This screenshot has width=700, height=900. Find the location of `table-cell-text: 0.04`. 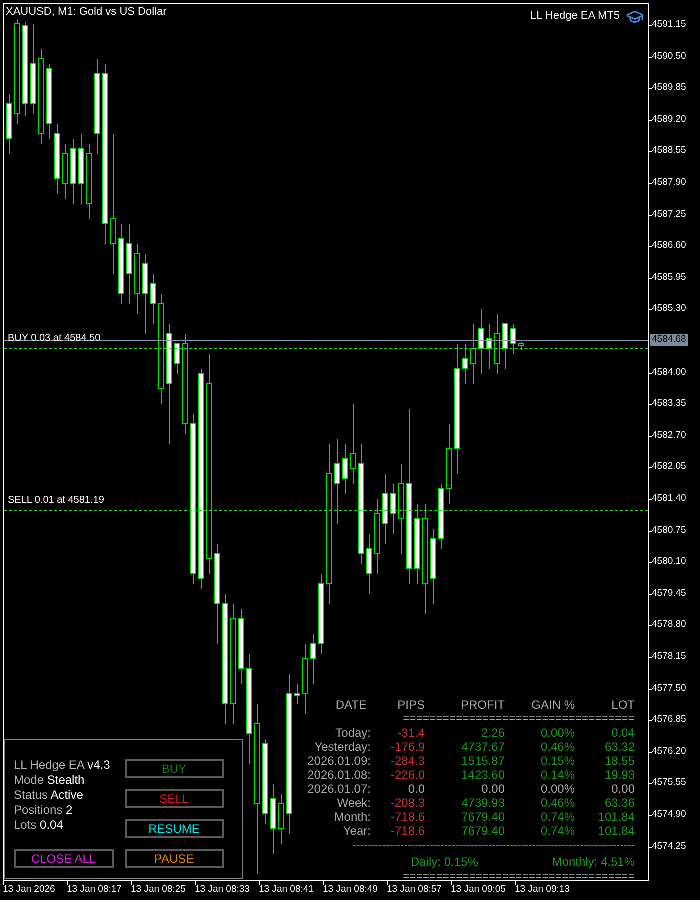

table-cell-text: 0.04 is located at coordinates (622, 733).